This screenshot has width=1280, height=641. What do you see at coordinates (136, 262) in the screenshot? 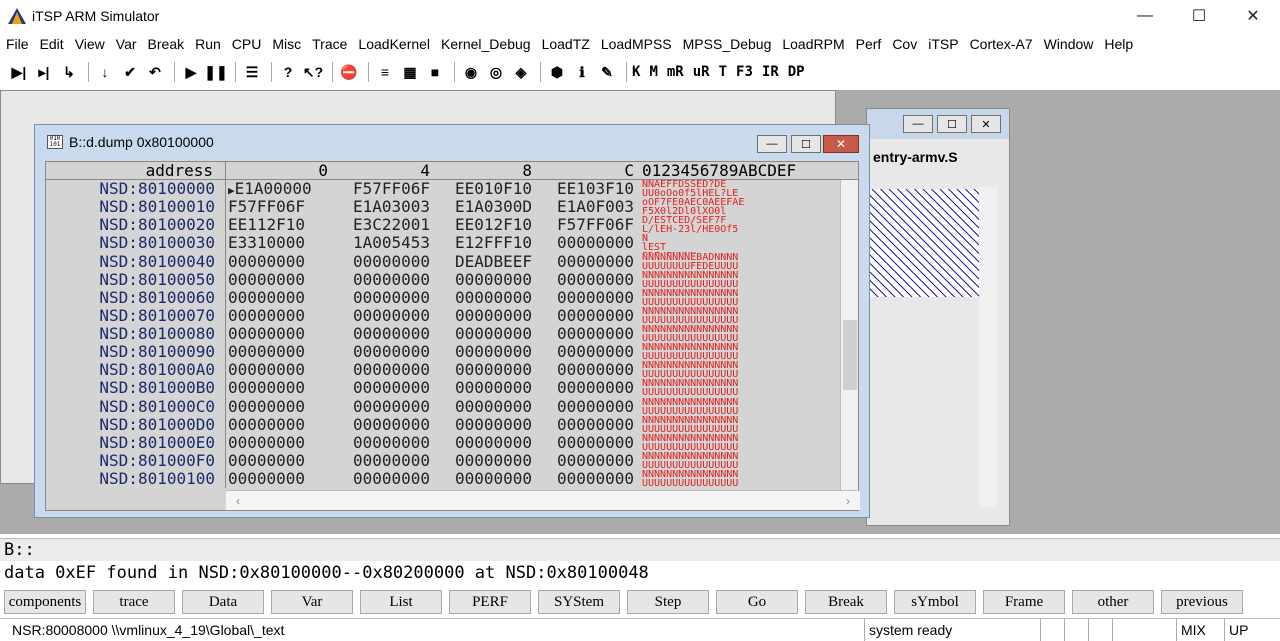
I see `dump-address: NSD:80100040` at bounding box center [136, 262].